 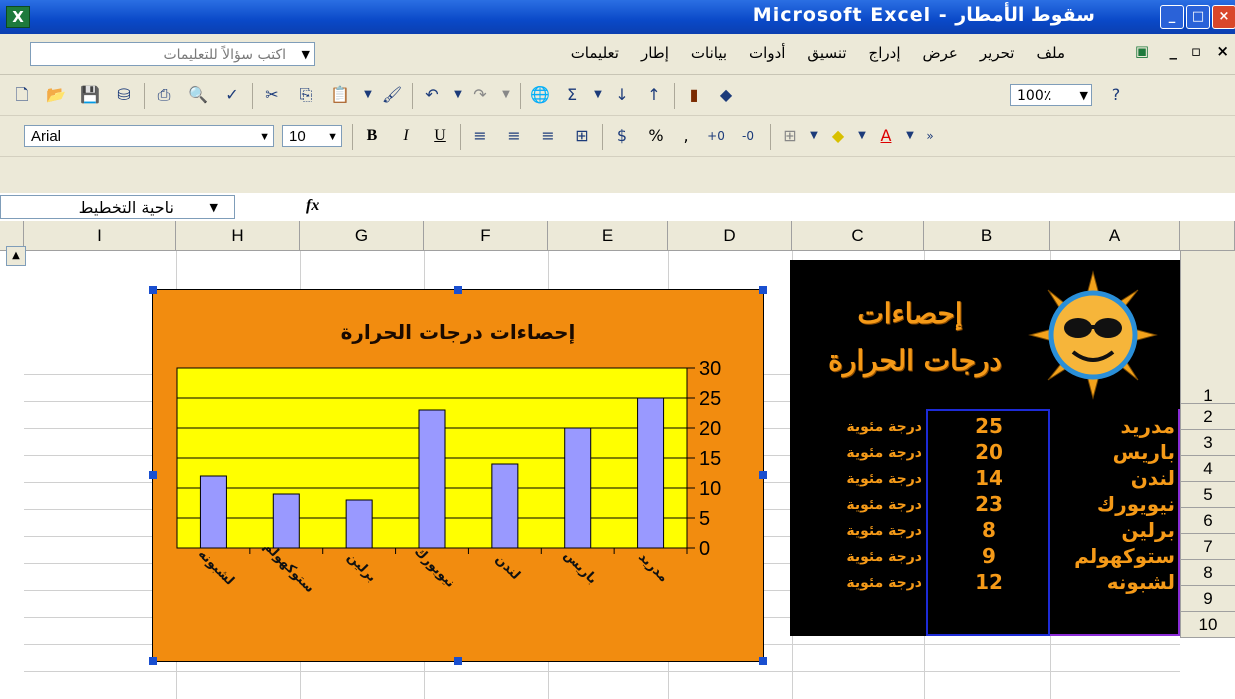 I want to click on row-header-4: 4, so click(x=1207, y=469).